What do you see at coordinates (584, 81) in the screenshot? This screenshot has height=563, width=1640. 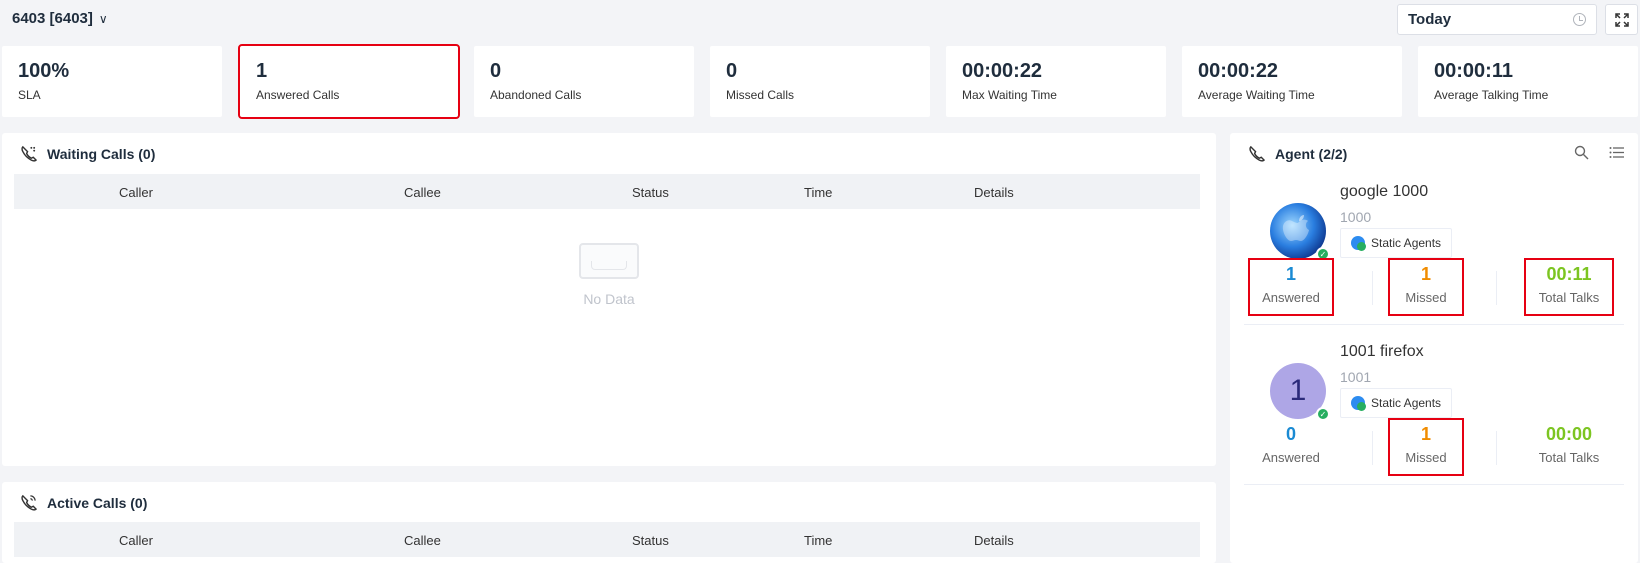 I see `stat-card-abandoned-calls: 0 Abandoned Calls` at bounding box center [584, 81].